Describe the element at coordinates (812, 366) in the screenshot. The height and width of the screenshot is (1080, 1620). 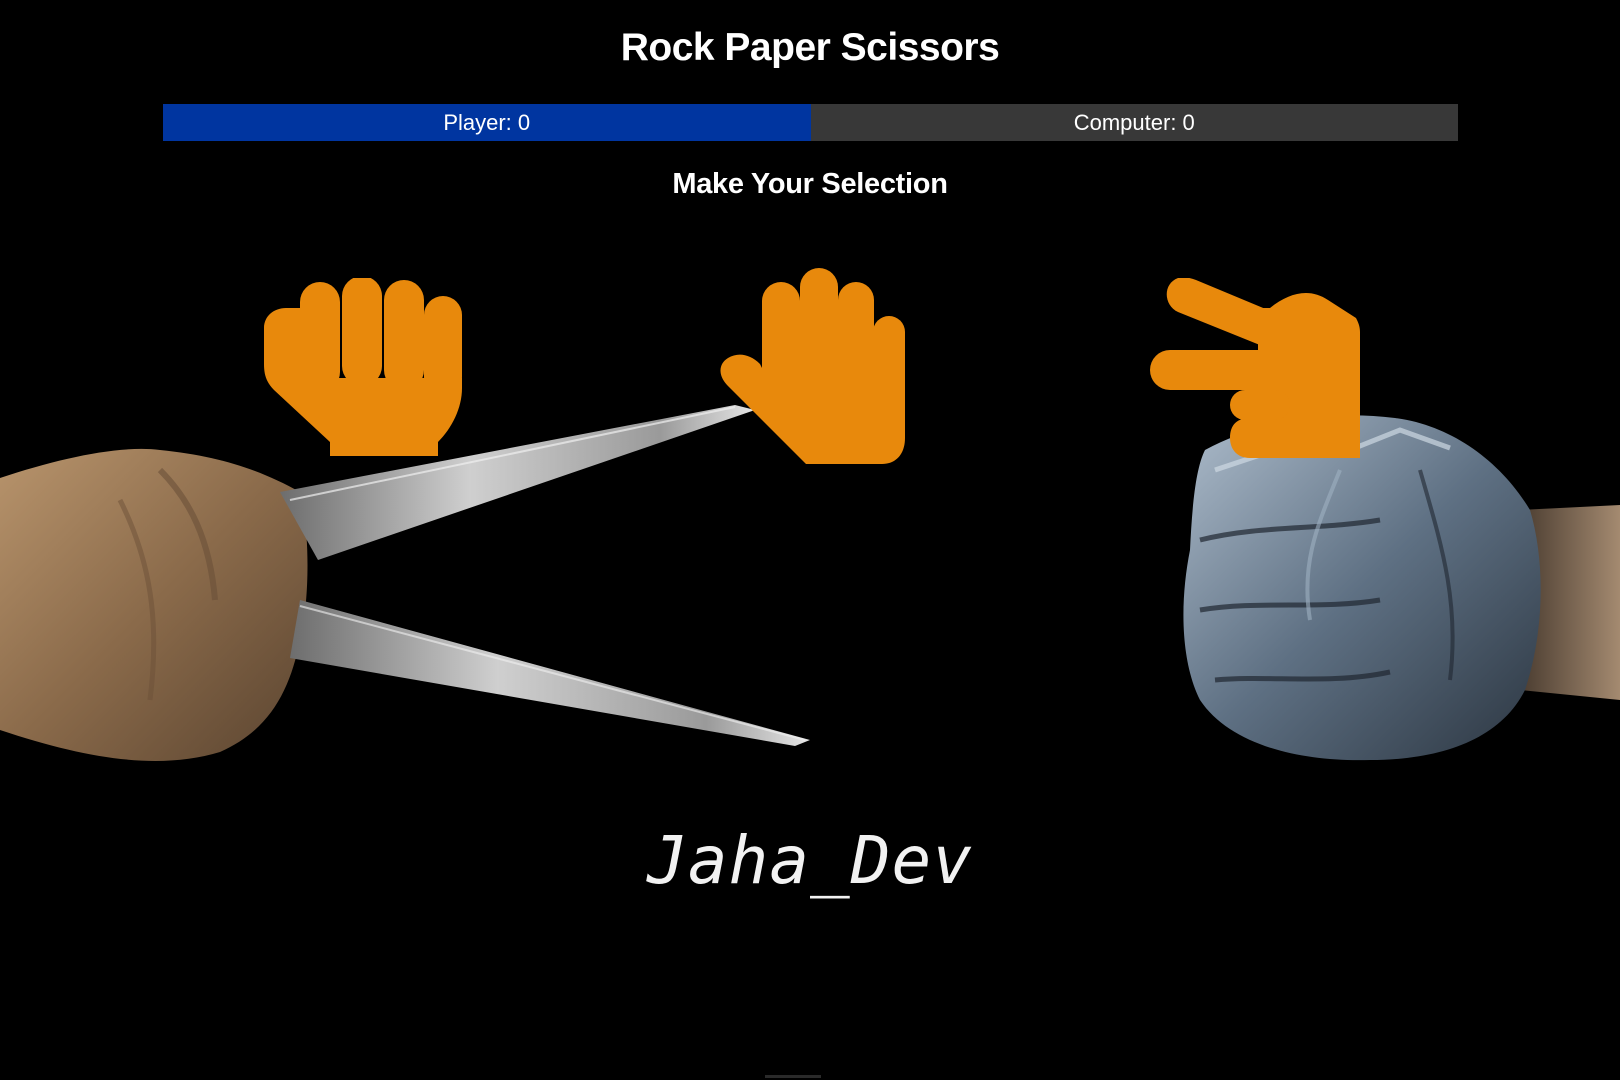
I see `paper-hand-icon` at that location.